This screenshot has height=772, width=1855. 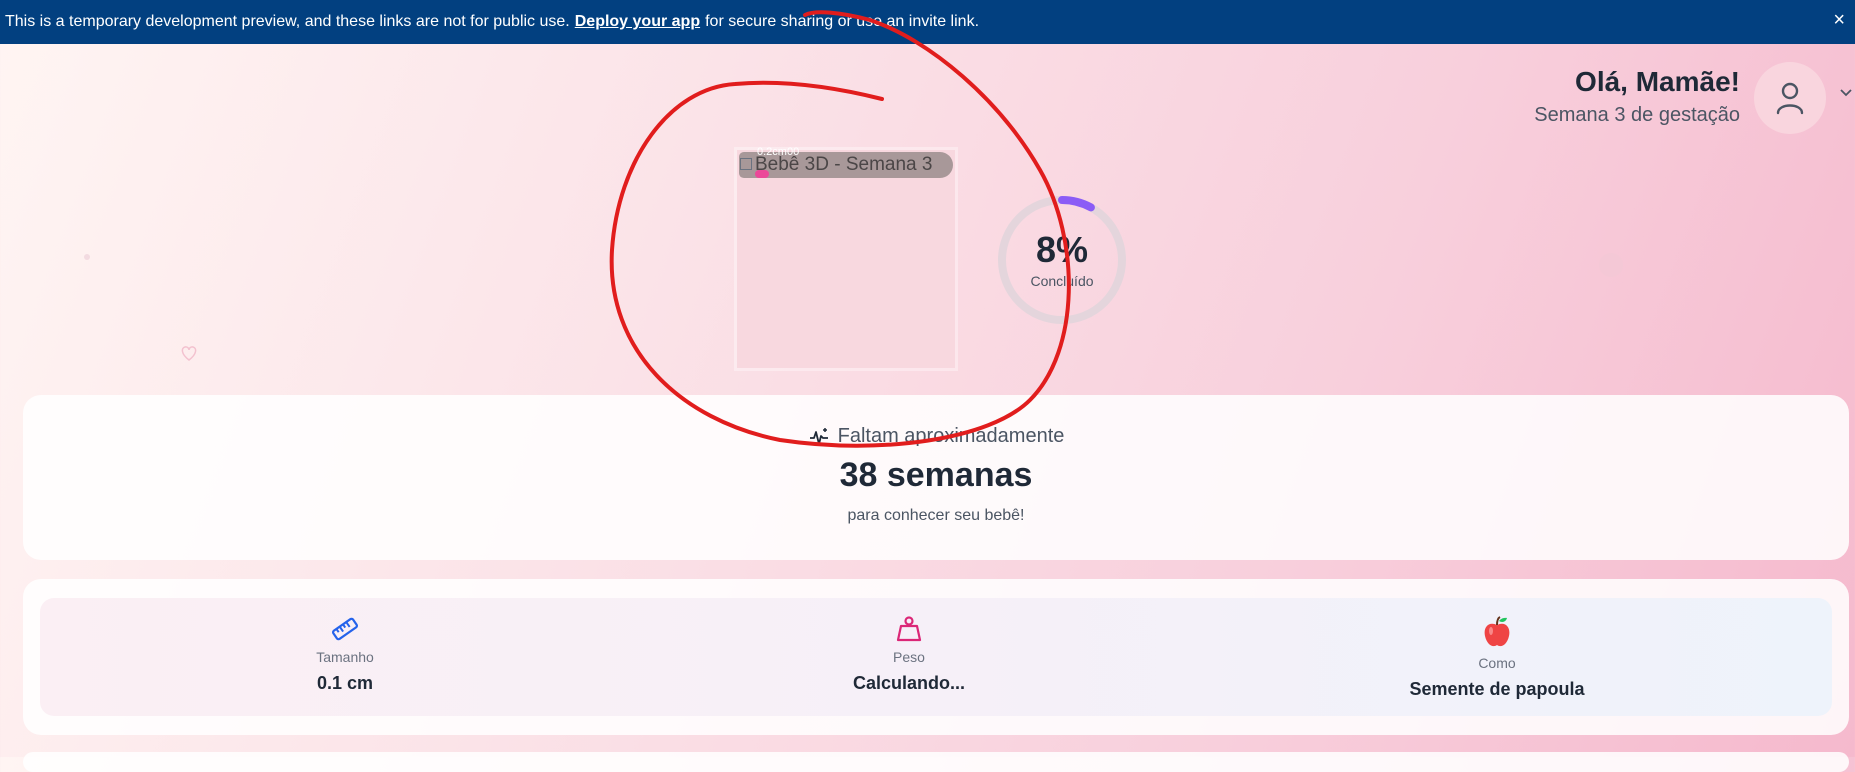 I want to click on next-card-edge, so click(x=936, y=762).